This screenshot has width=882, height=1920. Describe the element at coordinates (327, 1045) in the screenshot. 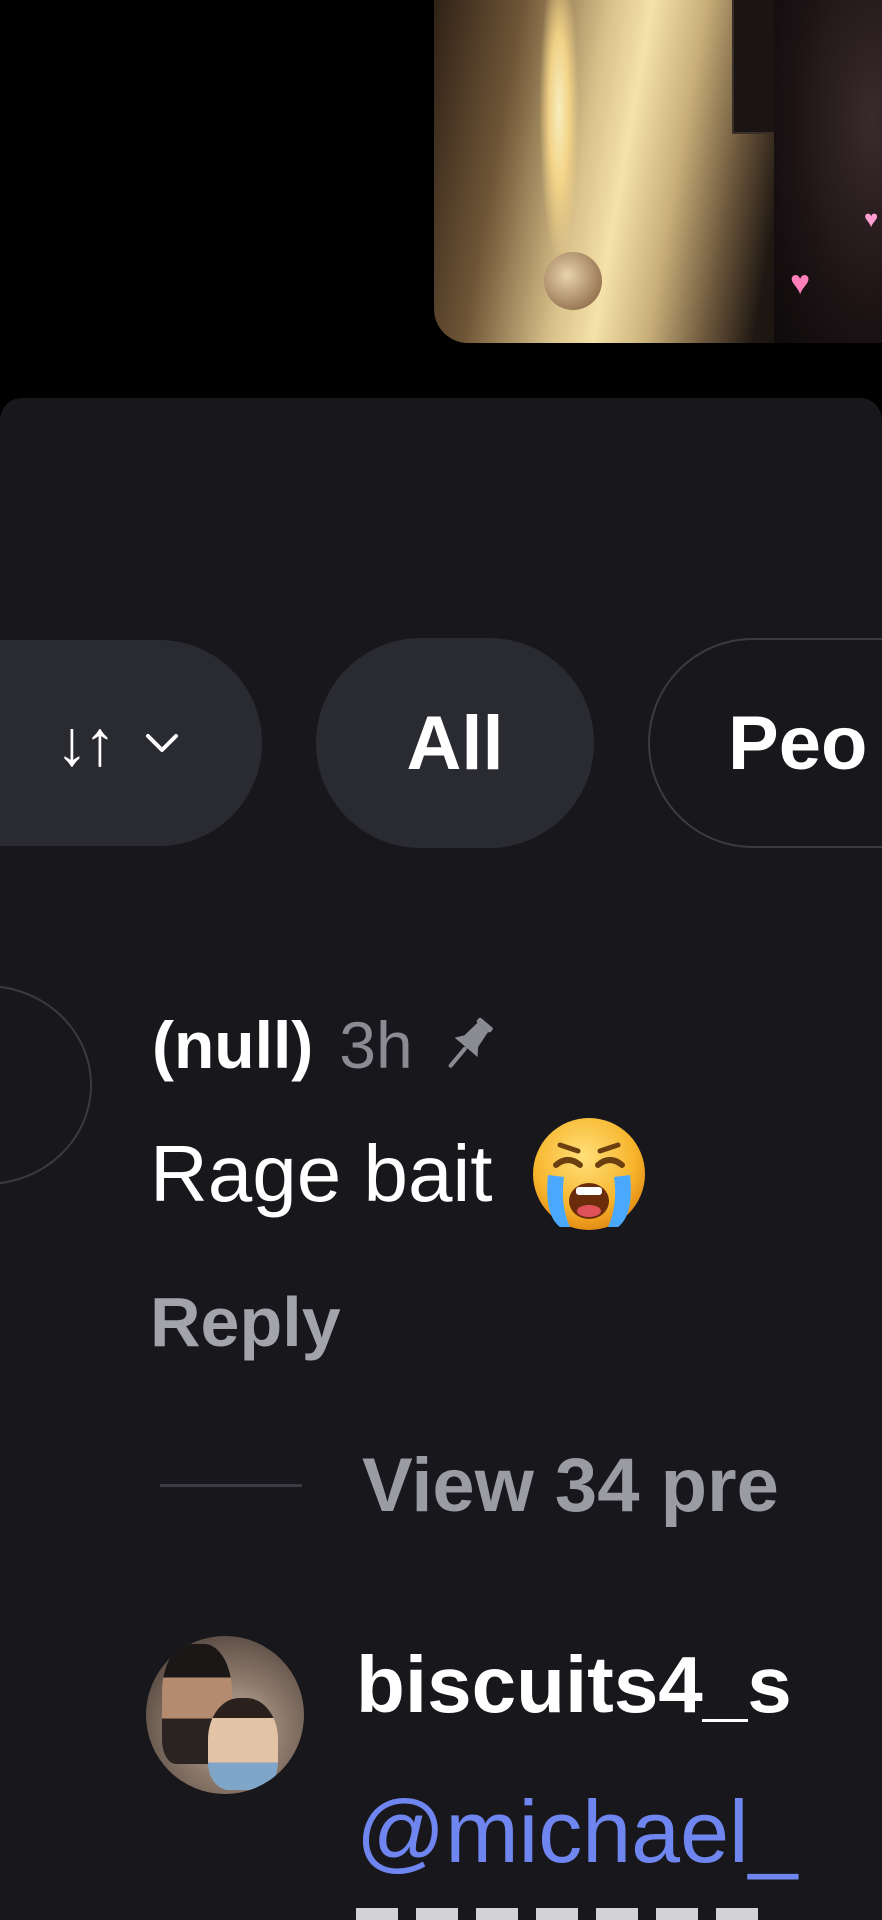

I see `comment-header: (null) 3h` at that location.